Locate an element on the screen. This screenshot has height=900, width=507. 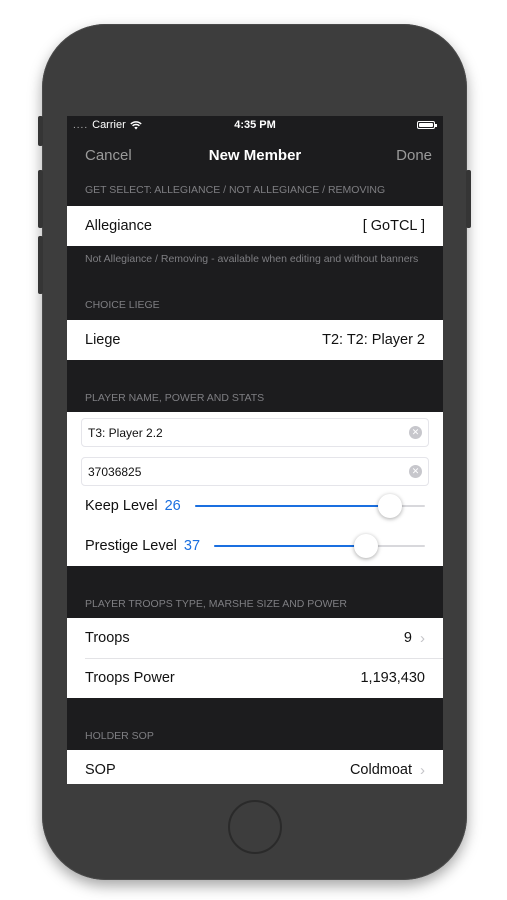
keep-level-label: Keep Level is located at coordinates (121, 506).